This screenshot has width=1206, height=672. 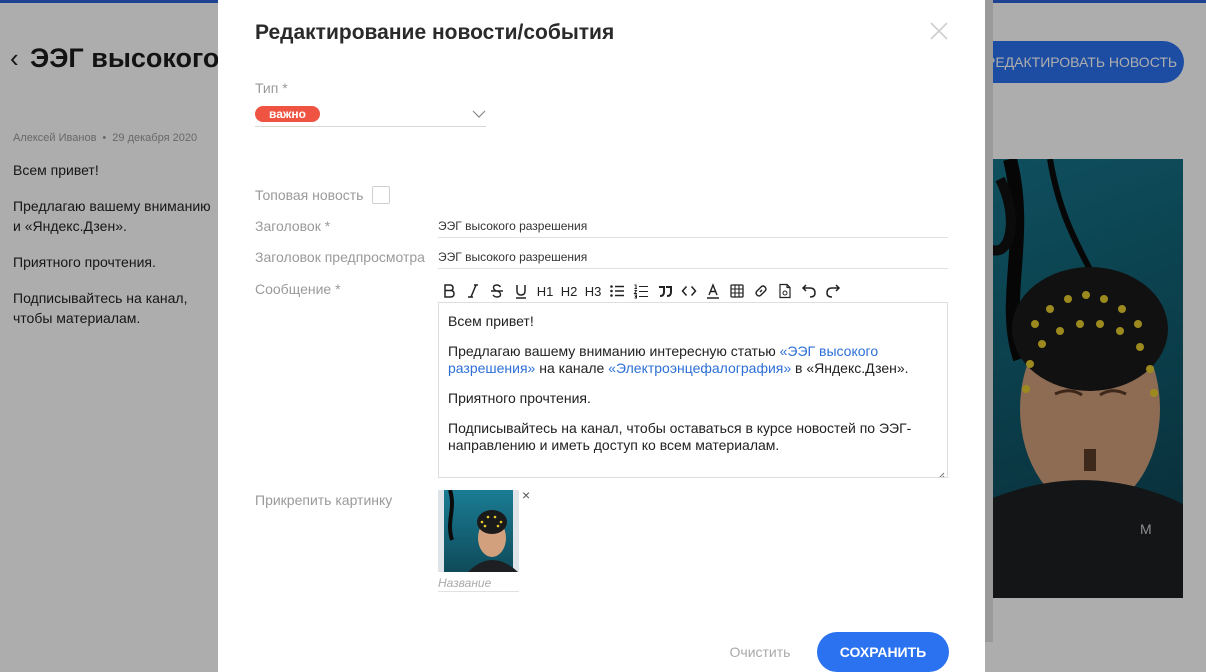 I want to click on preview-heading-label: Заголовок предпросмотра, so click(x=340, y=257).